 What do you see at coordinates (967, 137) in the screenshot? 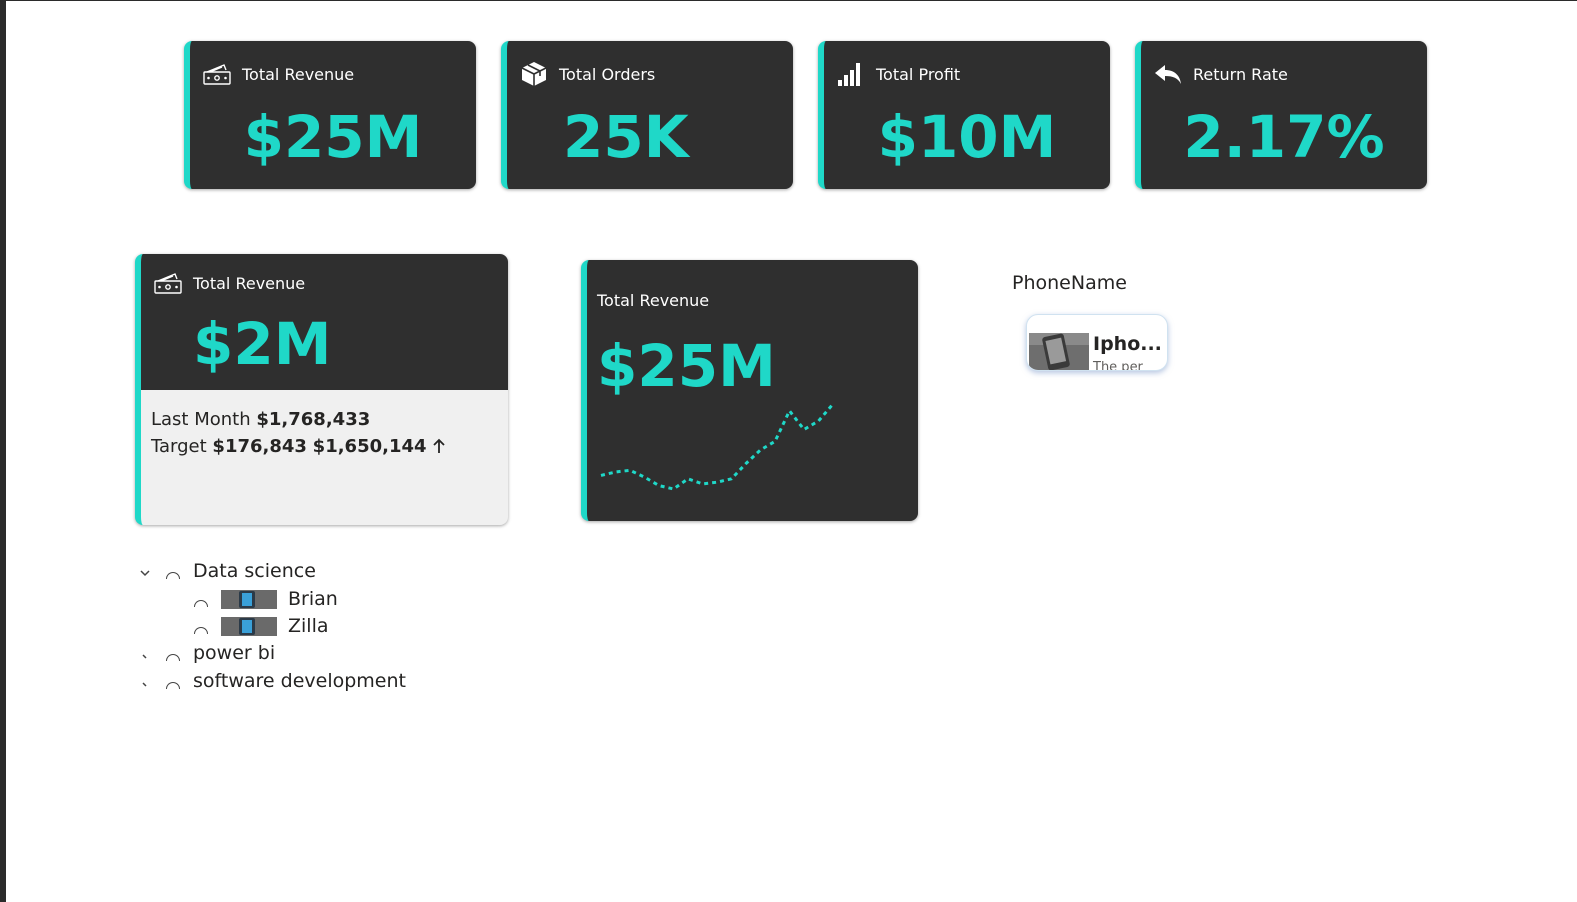
I see `kpi-value: $10M` at bounding box center [967, 137].